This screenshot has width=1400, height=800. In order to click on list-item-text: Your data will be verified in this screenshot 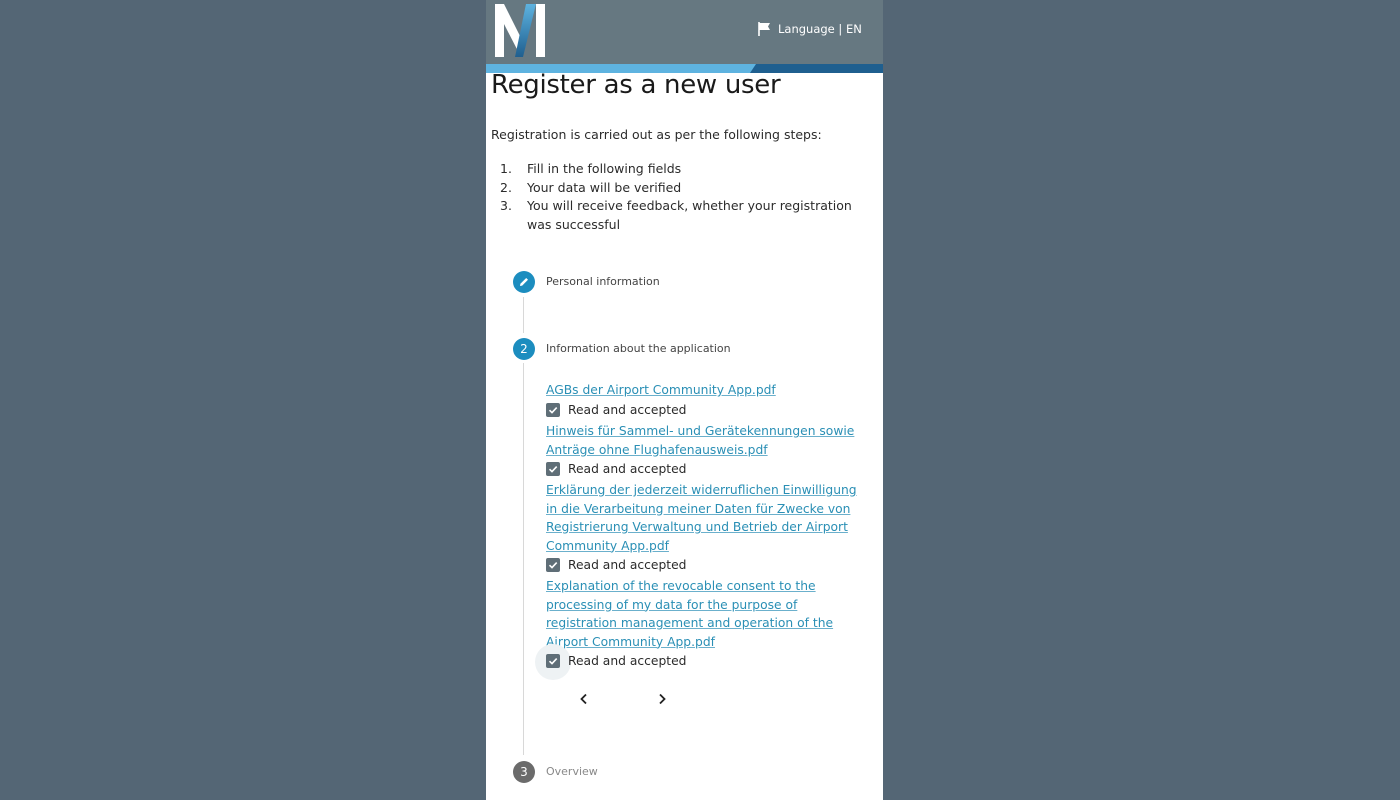, I will do `click(604, 187)`.